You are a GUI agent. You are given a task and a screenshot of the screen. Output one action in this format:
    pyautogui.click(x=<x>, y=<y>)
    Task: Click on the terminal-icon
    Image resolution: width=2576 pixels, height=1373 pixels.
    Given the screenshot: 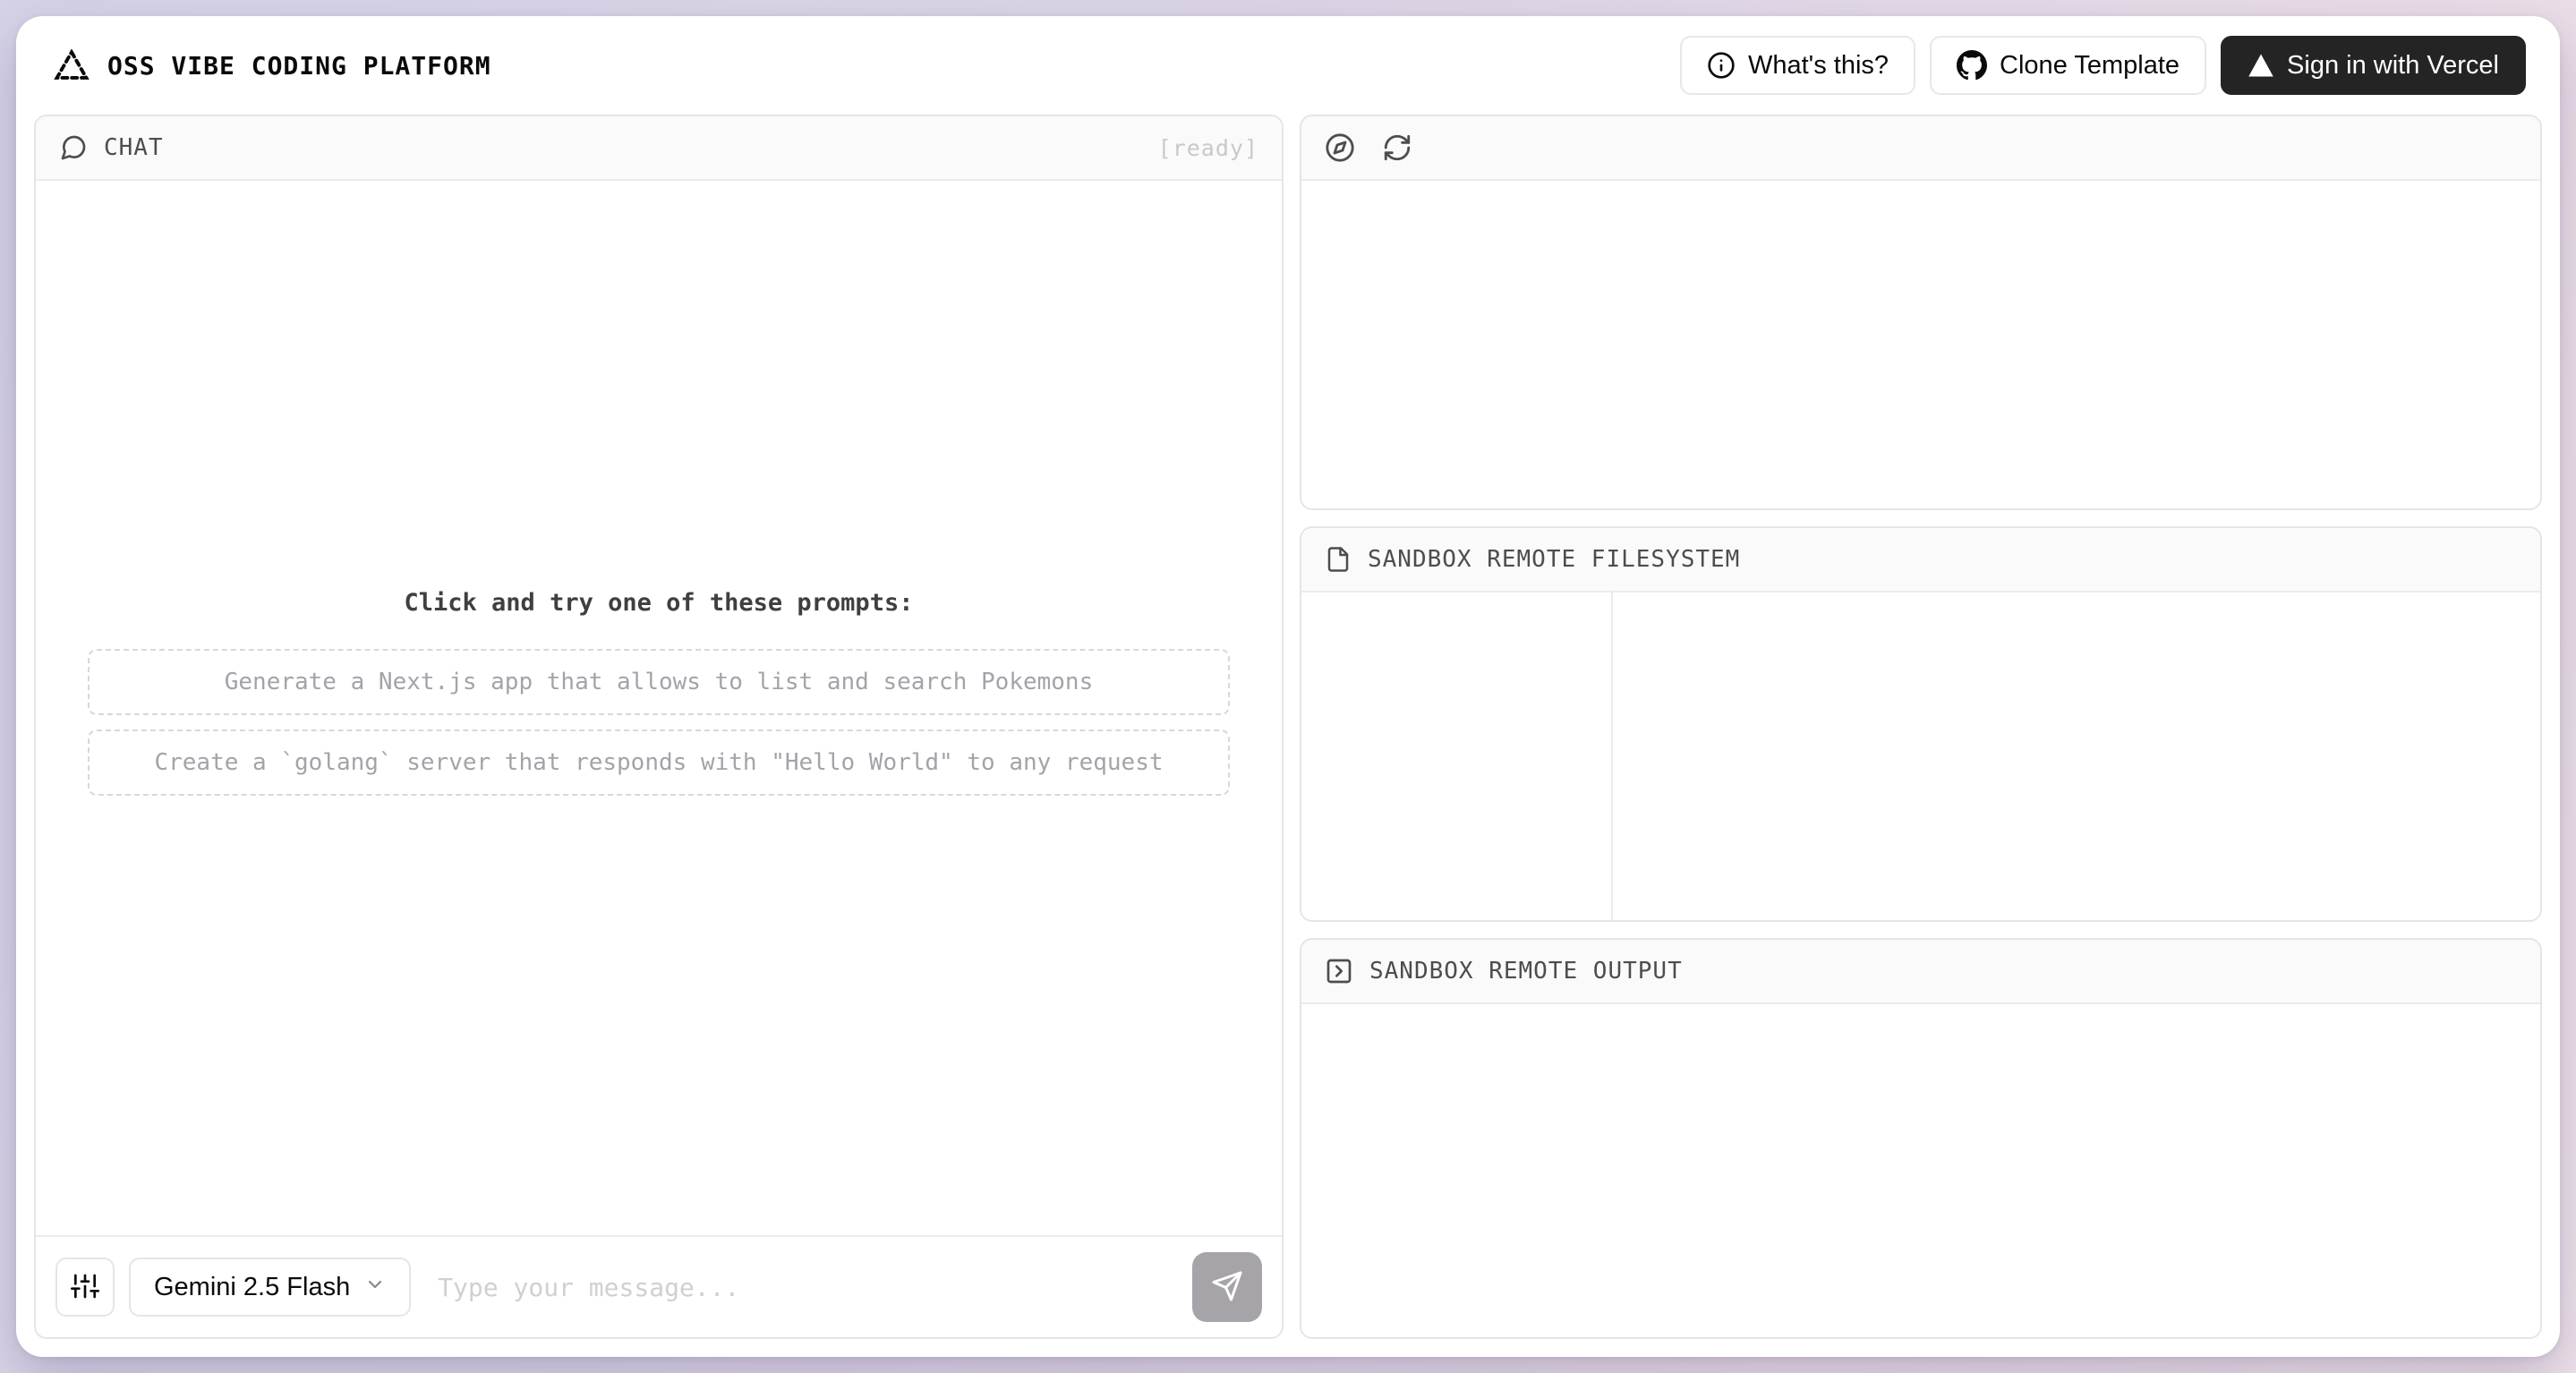 What is the action you would take?
    pyautogui.click(x=1339, y=971)
    